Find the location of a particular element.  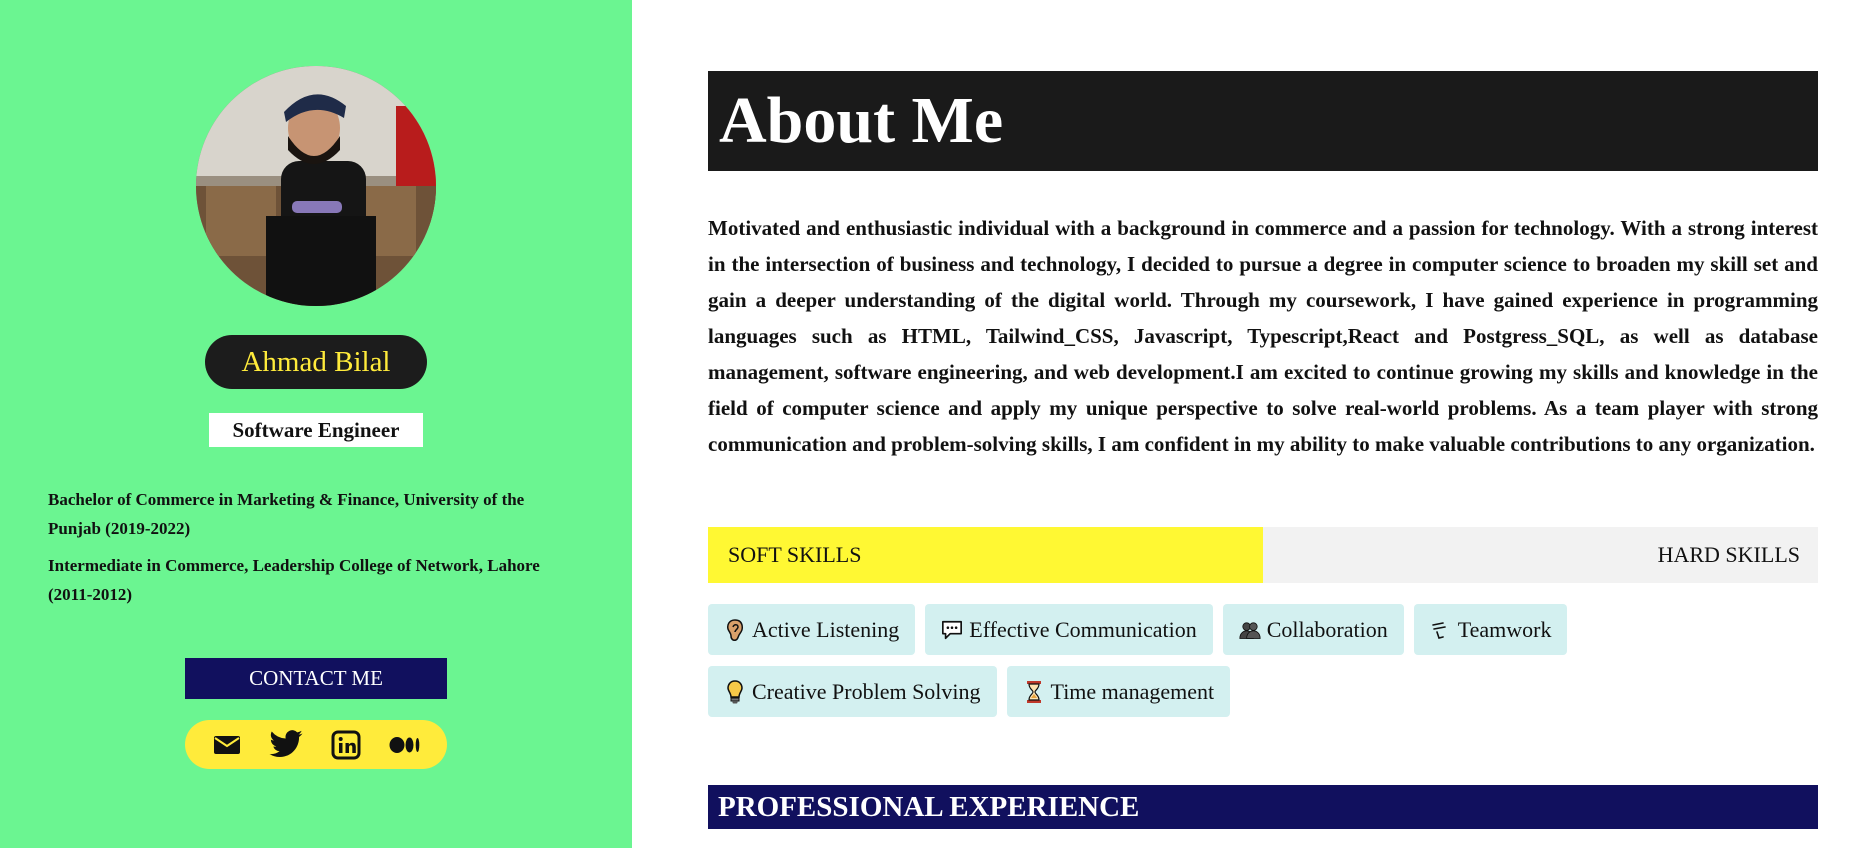

job-title: Software Engineer is located at coordinates (316, 430).